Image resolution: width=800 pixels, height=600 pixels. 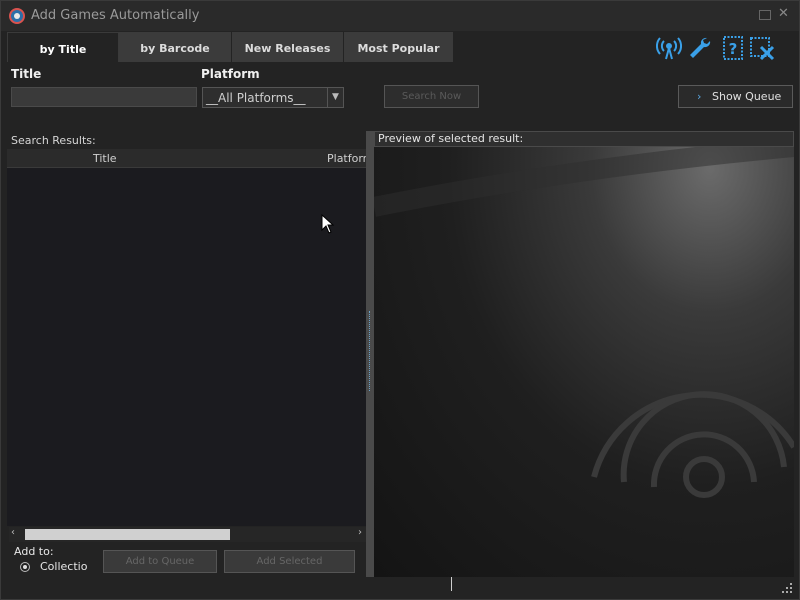 I want to click on preview-label: Preview of selected result:, so click(x=584, y=139).